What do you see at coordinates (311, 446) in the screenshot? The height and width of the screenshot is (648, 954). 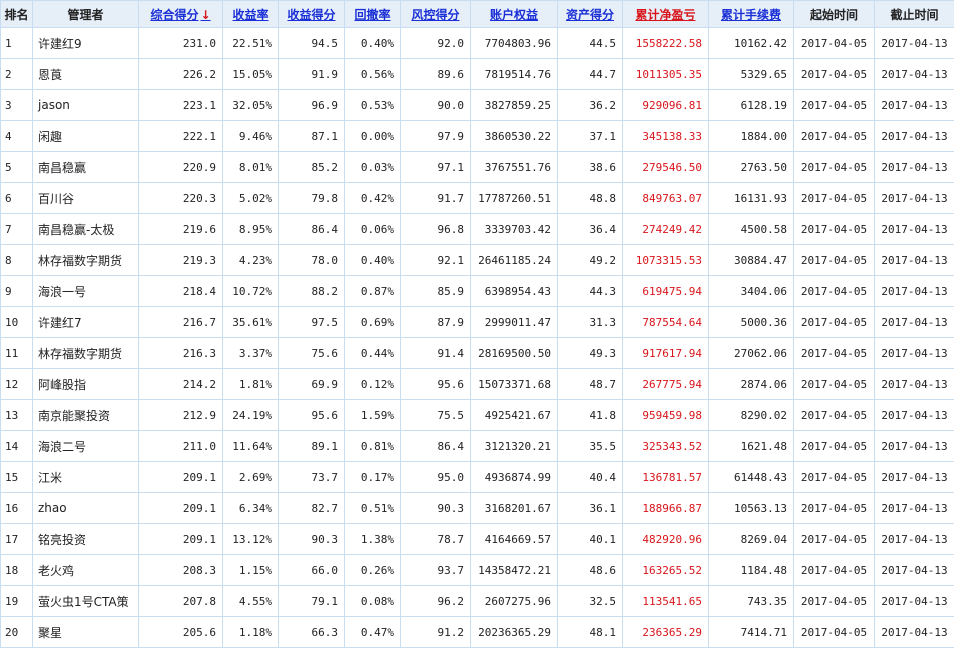 I see `cell-return_score: 89.1` at bounding box center [311, 446].